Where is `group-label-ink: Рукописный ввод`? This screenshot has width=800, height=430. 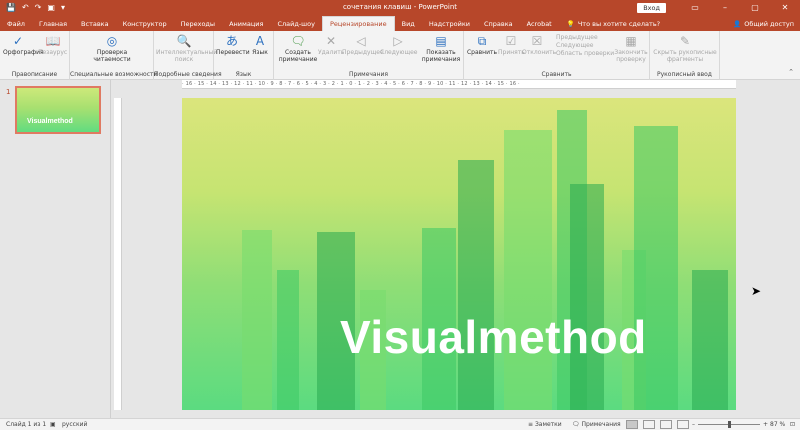
group-label-ink: Рукописный ввод is located at coordinates (684, 74).